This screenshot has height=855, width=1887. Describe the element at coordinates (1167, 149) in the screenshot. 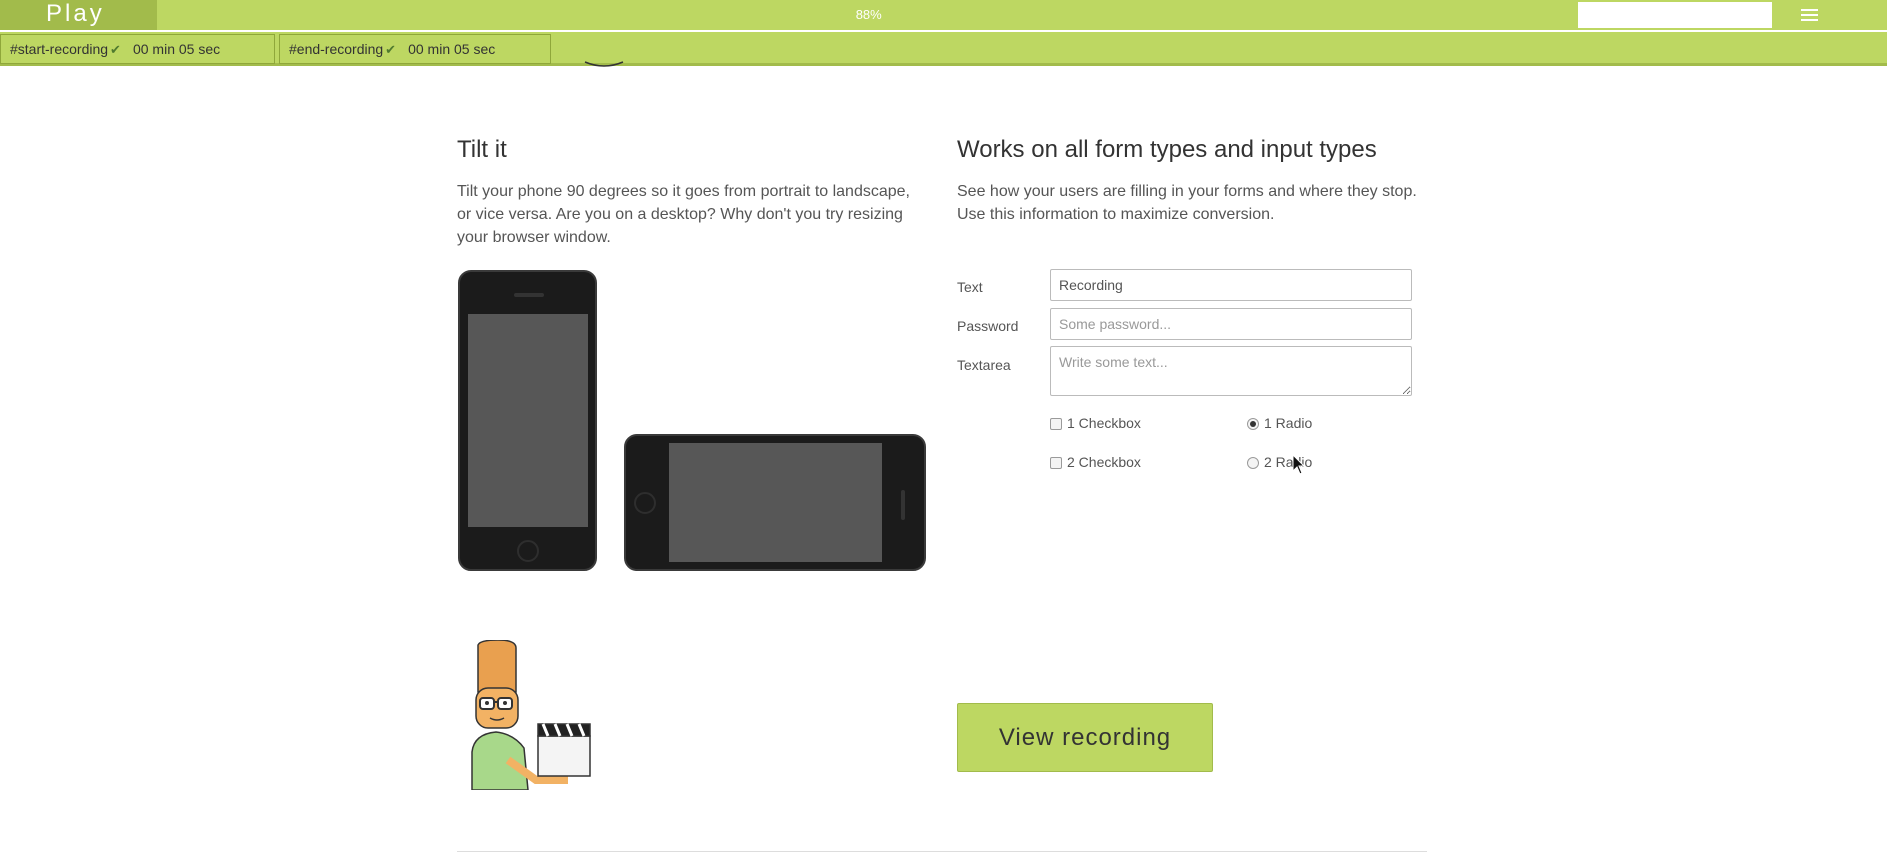

I see `forms-title: Works on all form types and input types` at that location.